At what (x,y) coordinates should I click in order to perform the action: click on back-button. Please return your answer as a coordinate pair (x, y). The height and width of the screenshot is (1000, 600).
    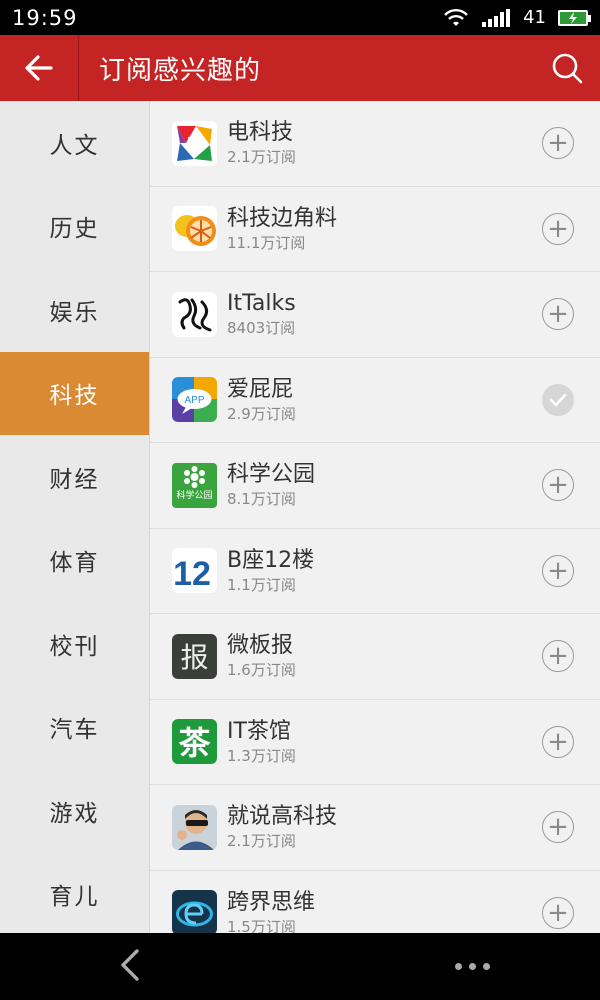
    Looking at the image, I should click on (39, 68).